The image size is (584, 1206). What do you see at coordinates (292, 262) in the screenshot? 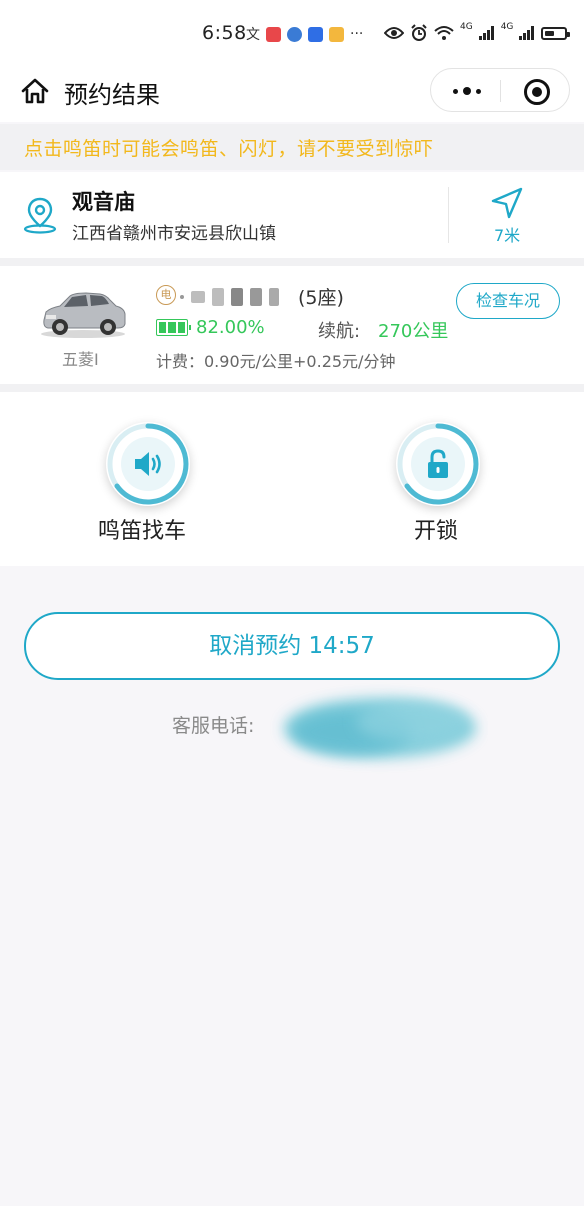
I see `section-separator` at bounding box center [292, 262].